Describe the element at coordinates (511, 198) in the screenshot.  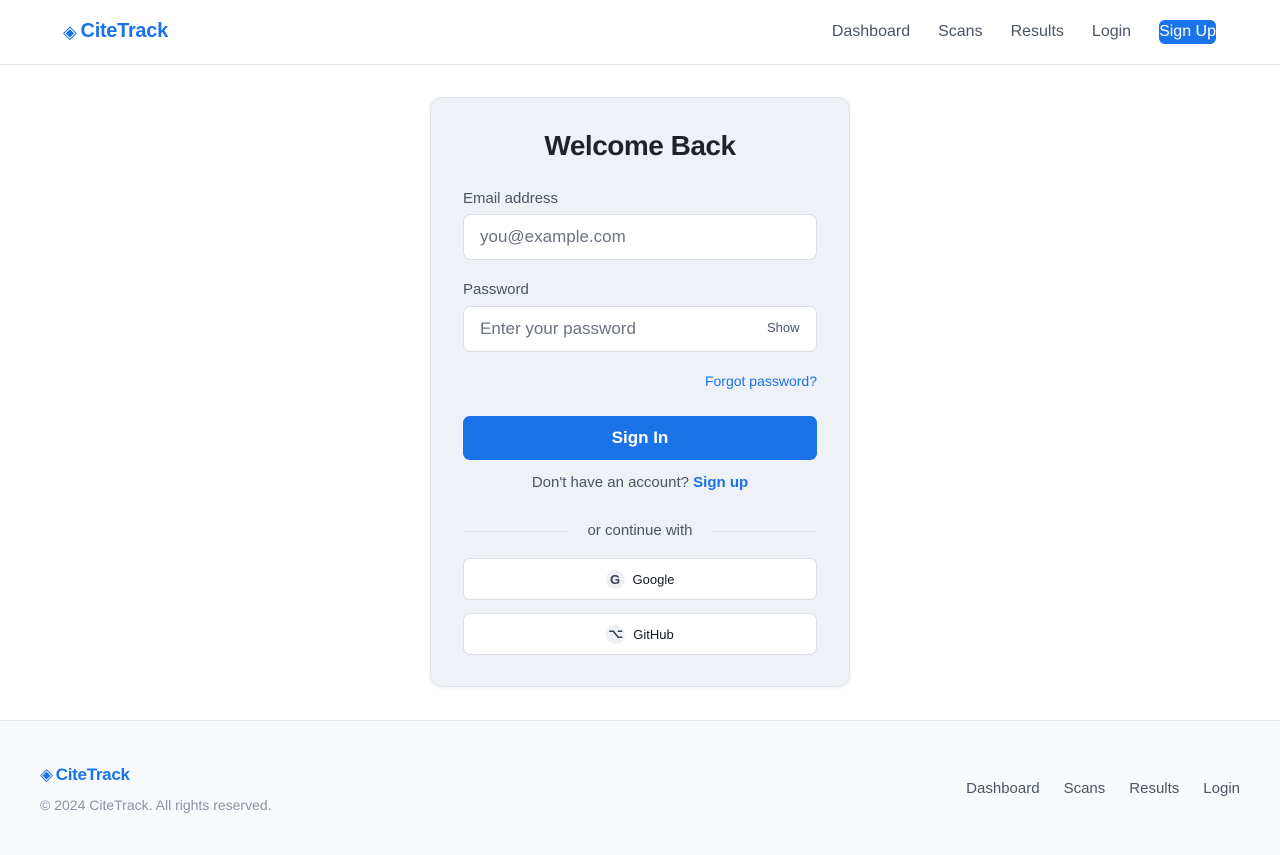
I see `email-label: Email address` at that location.